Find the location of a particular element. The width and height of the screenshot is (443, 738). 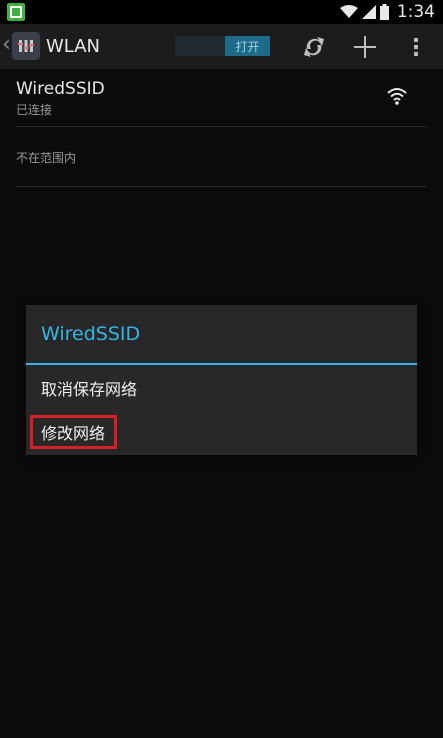

network-item-wiredssid: WiredSSID 已连接 is located at coordinates (221, 103).